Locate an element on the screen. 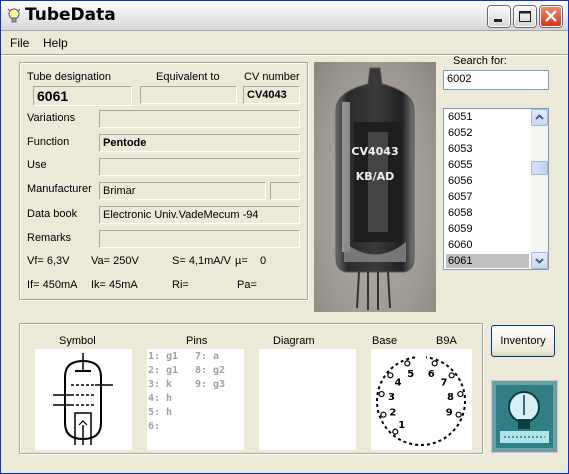 Image resolution: width=569 pixels, height=474 pixels. pin-1: 1: g1 is located at coordinates (163, 356).